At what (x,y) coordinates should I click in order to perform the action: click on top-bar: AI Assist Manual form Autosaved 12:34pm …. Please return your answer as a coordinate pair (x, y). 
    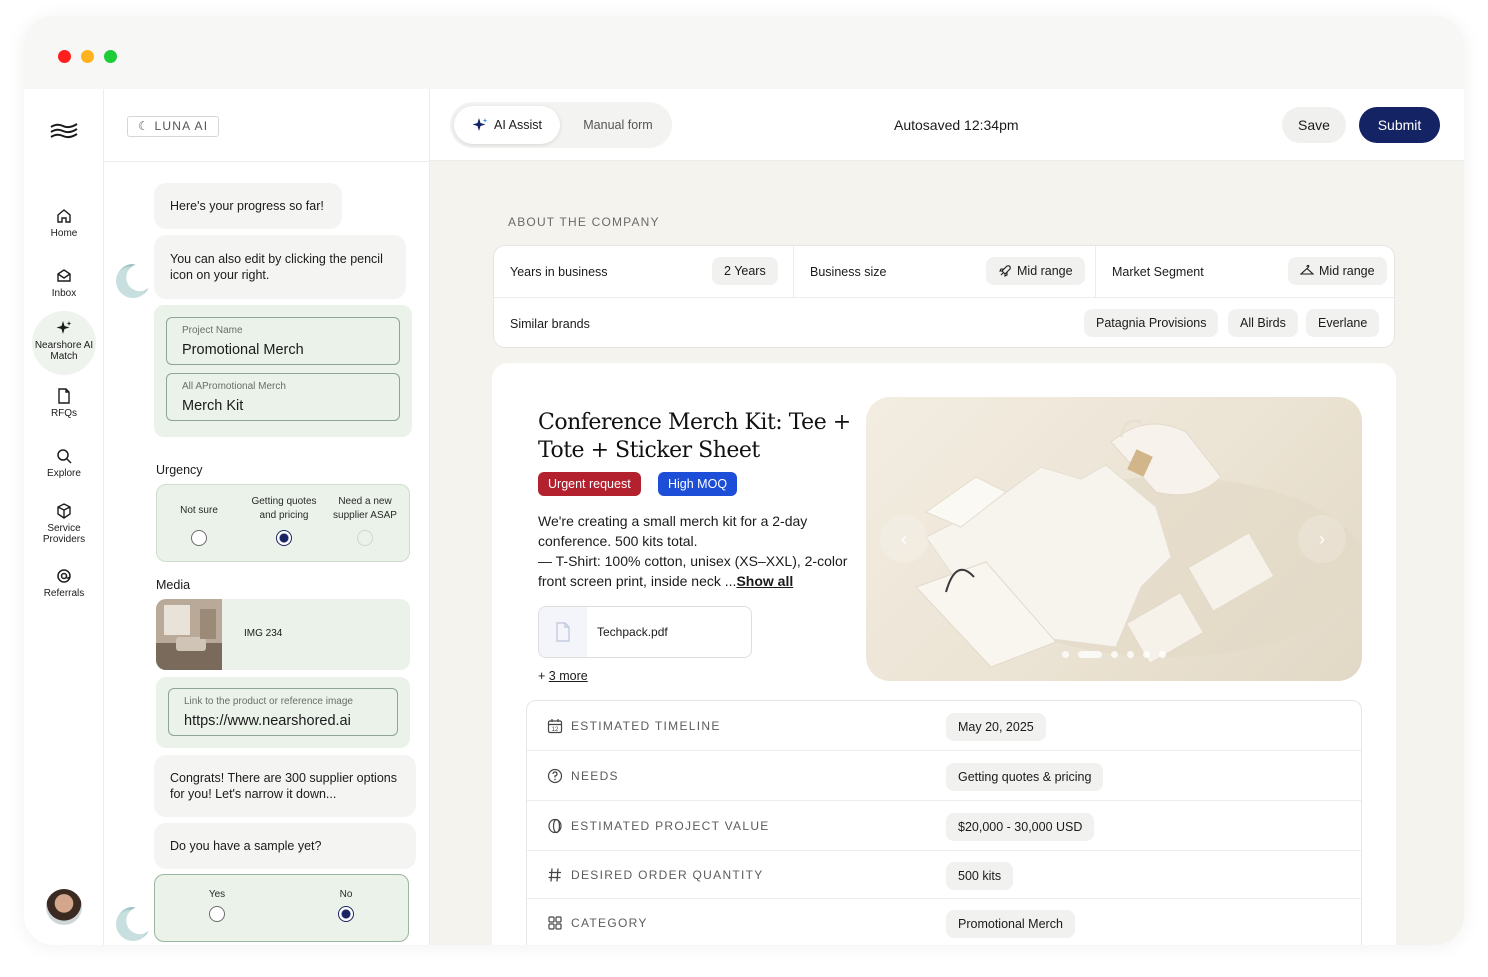
    Looking at the image, I should click on (947, 125).